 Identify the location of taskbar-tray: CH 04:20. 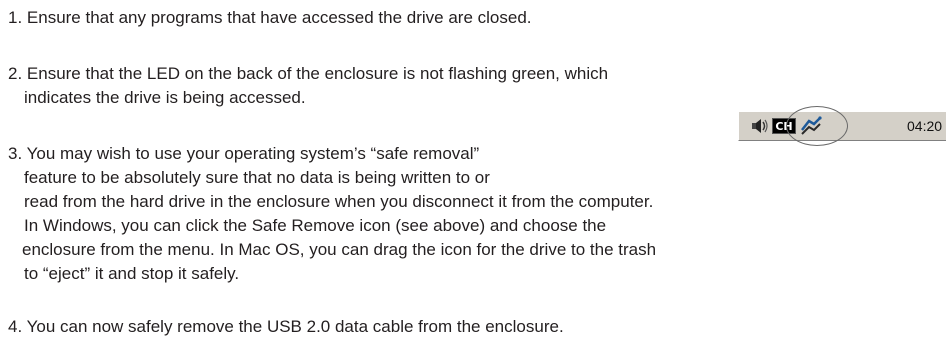
(842, 126).